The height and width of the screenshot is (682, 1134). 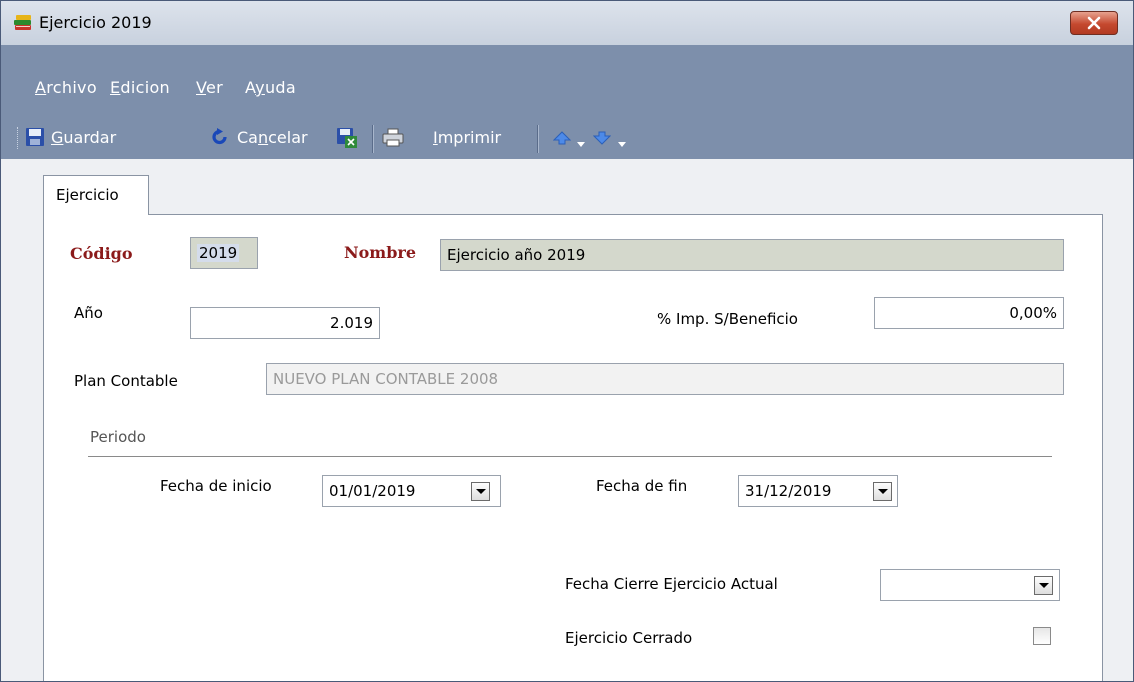 I want to click on menu-bar: Archivo Edicion Ver Ayuda, so click(x=567, y=81).